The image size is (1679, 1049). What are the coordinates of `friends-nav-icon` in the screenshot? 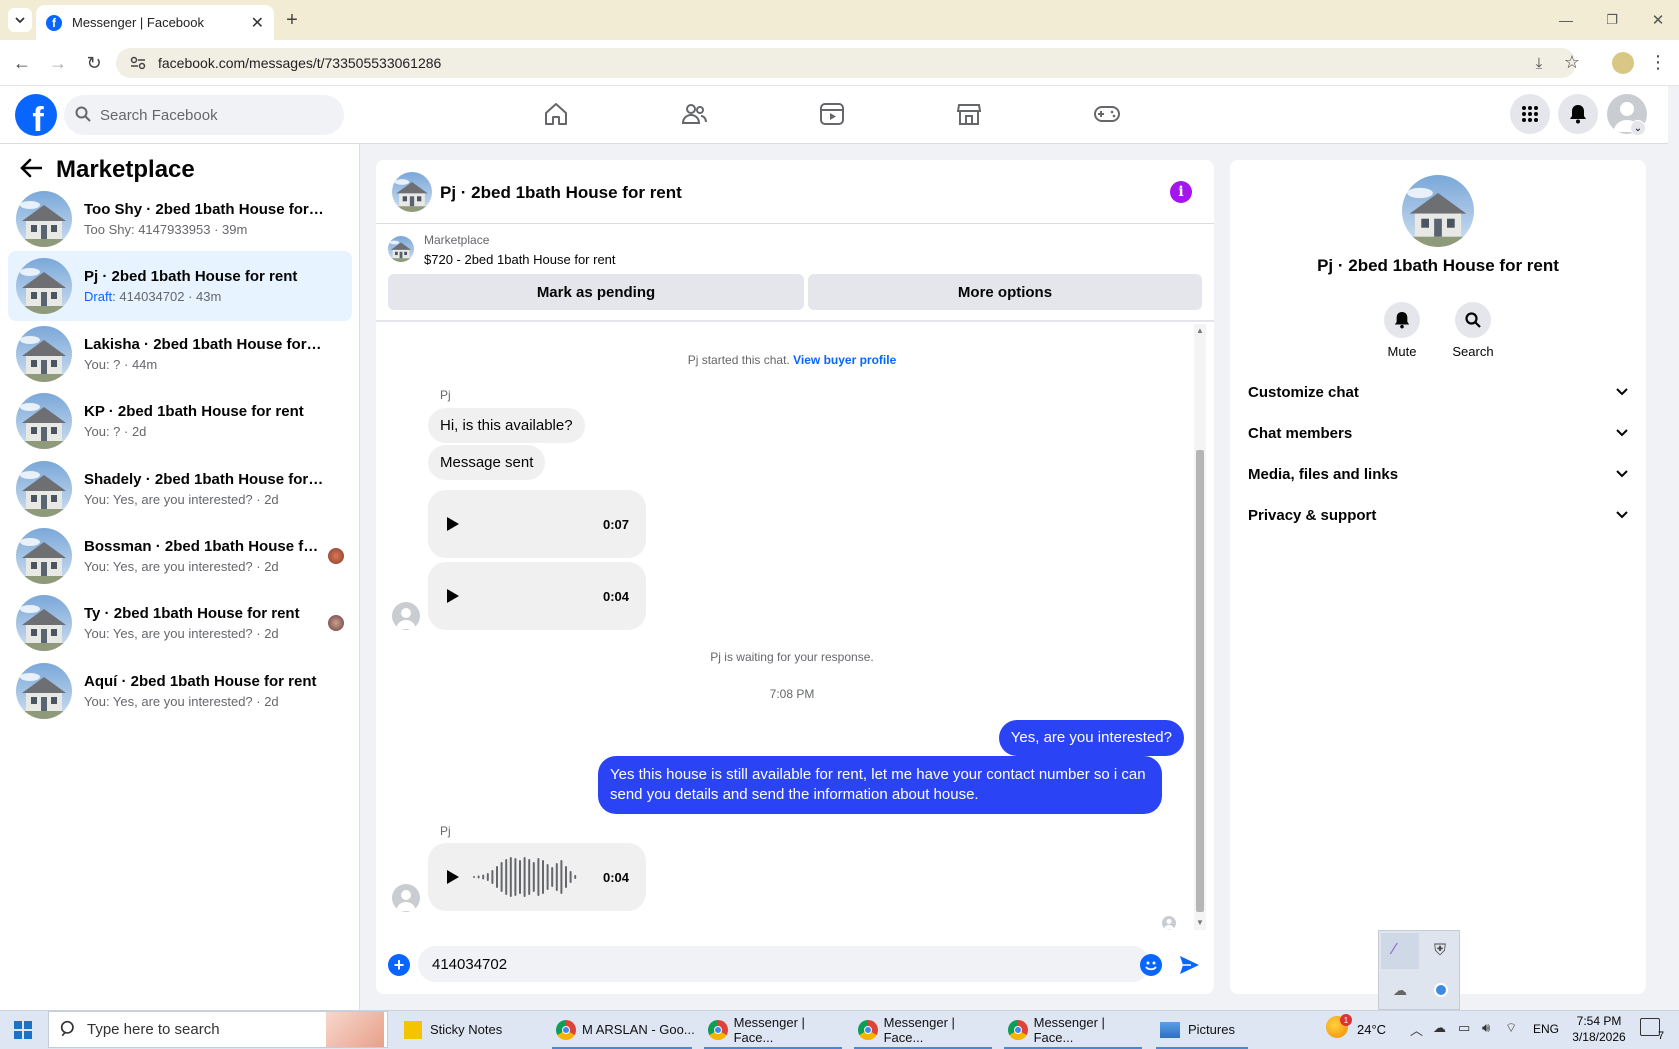 It's located at (694, 114).